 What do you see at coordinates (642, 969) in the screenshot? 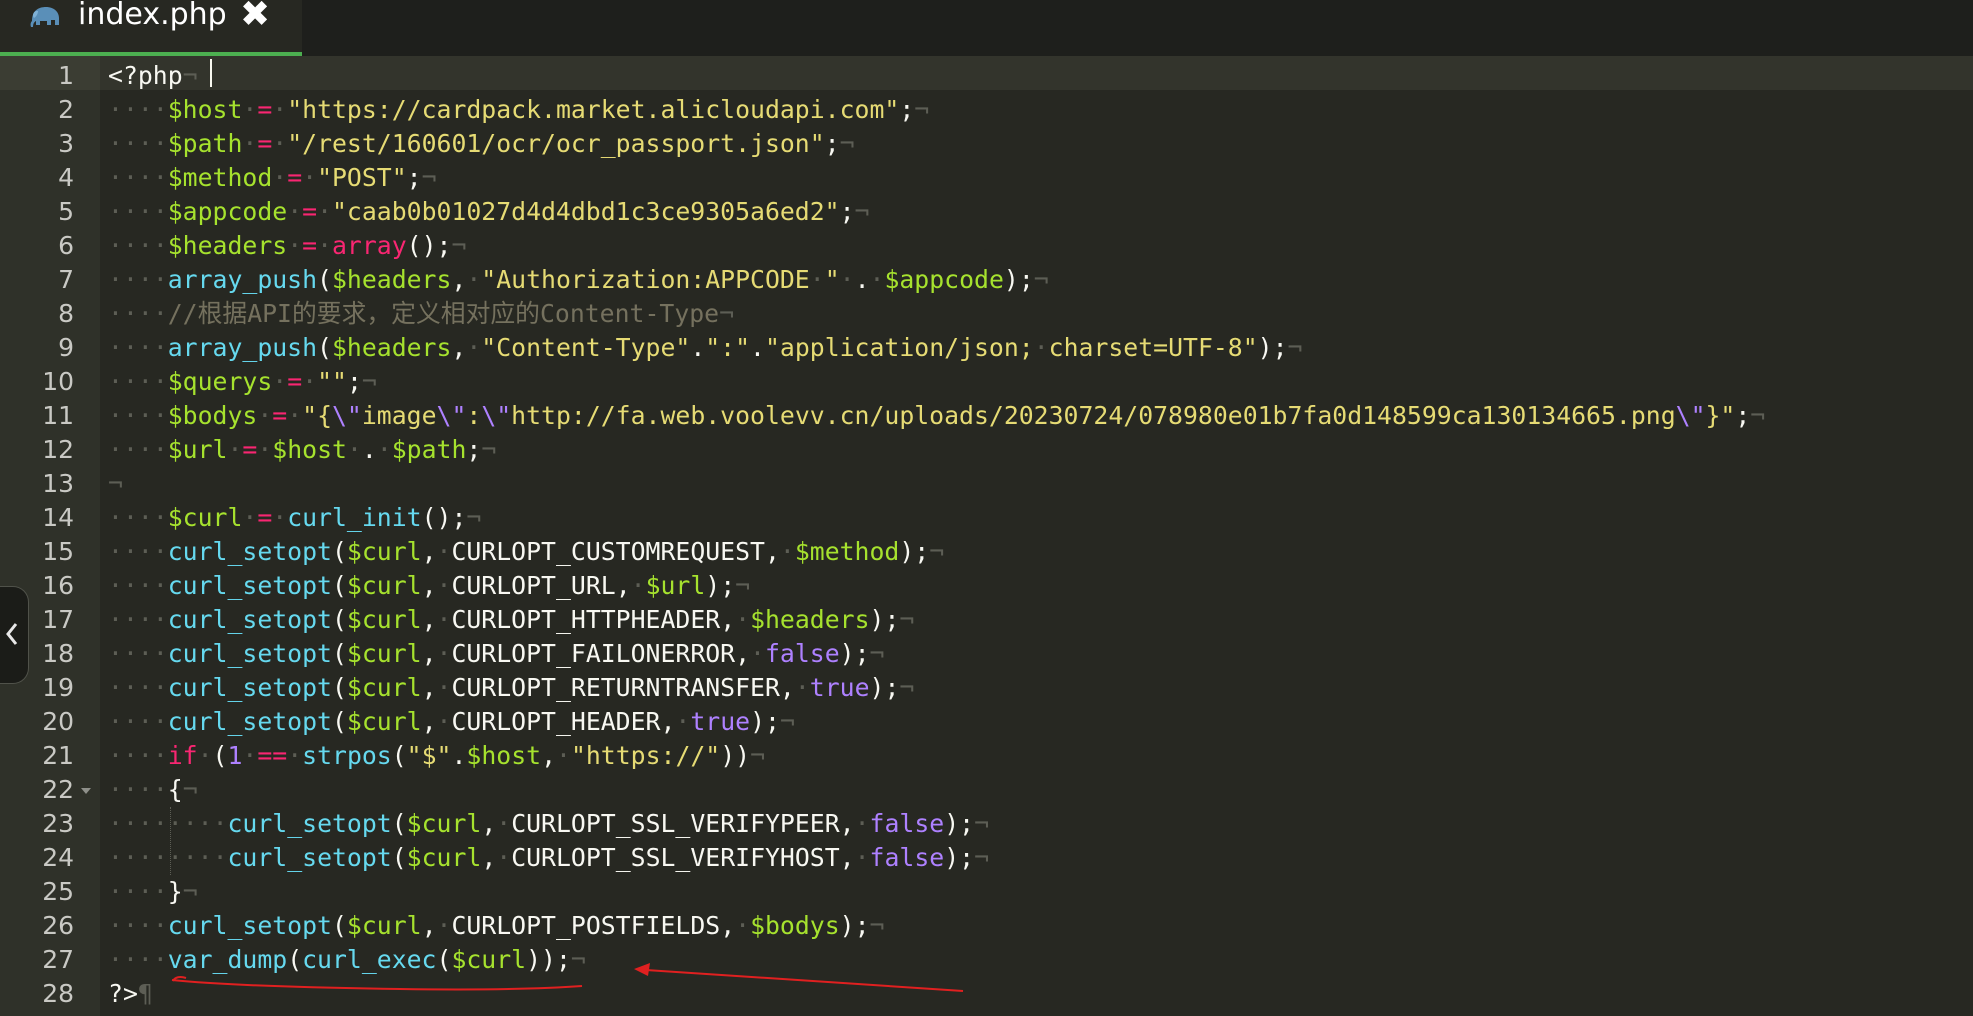
I see `red-arrow-head-icon` at bounding box center [642, 969].